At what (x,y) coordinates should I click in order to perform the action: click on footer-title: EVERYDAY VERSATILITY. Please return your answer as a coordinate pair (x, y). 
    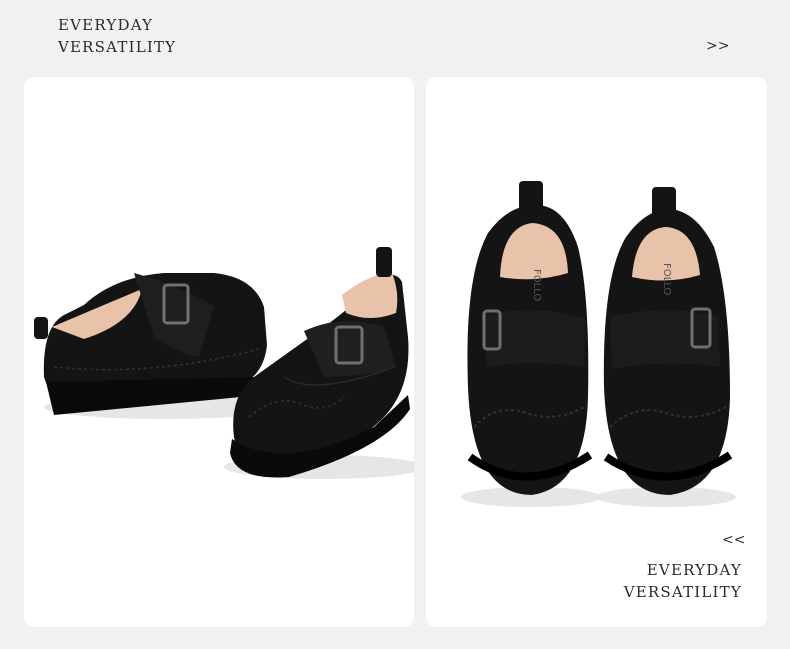
    Looking at the image, I should click on (683, 581).